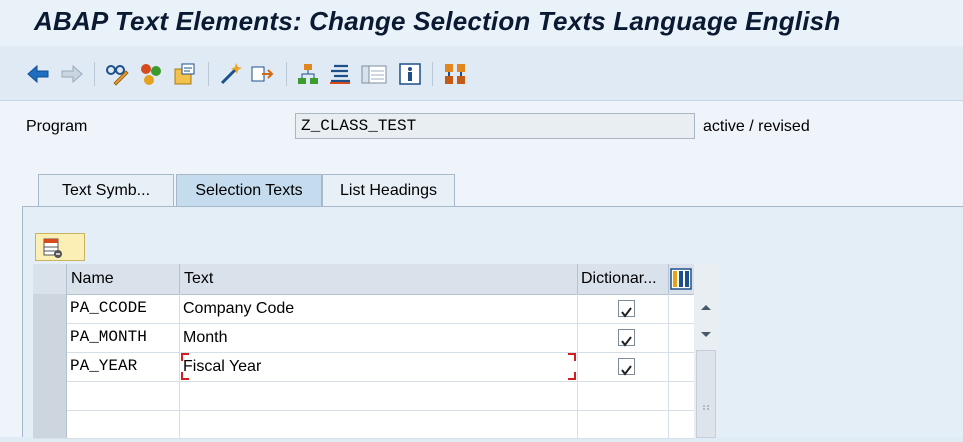 The height and width of the screenshot is (442, 963). What do you see at coordinates (123, 366) in the screenshot?
I see `name-cell: PA_YEAR` at bounding box center [123, 366].